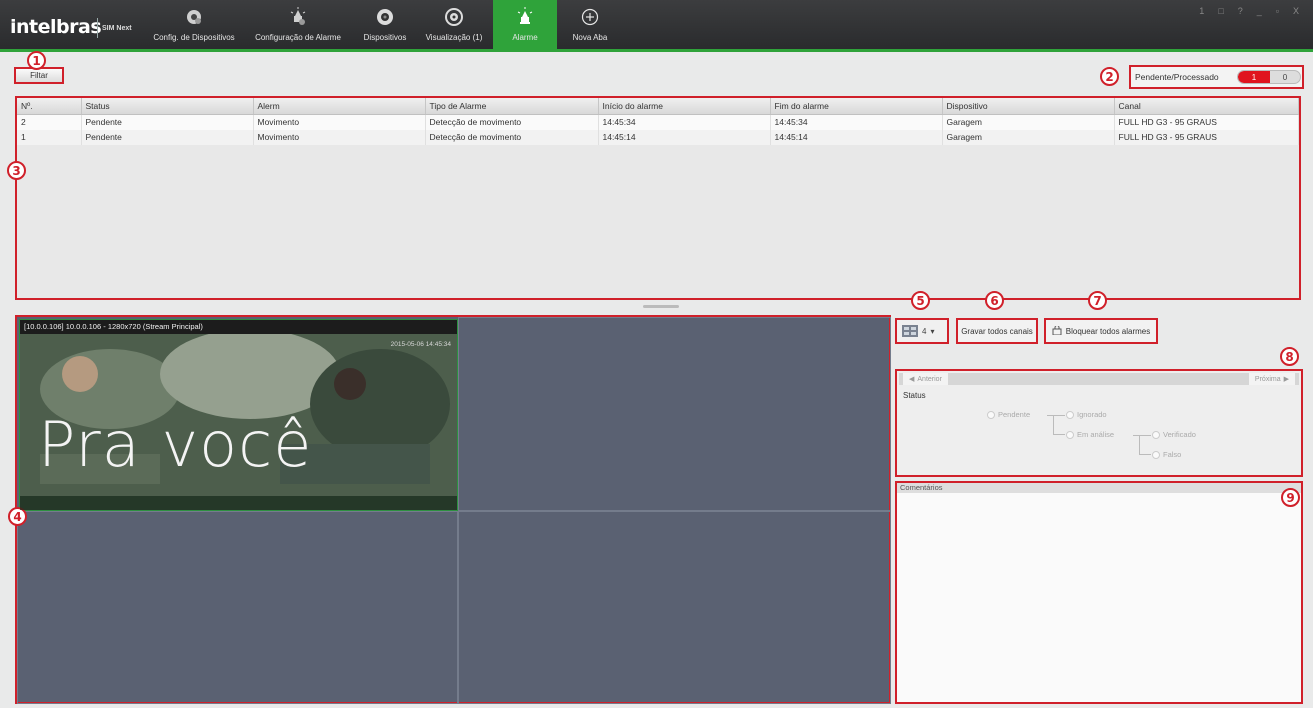  What do you see at coordinates (1296, 11) in the screenshot?
I see `close-icon: X` at bounding box center [1296, 11].